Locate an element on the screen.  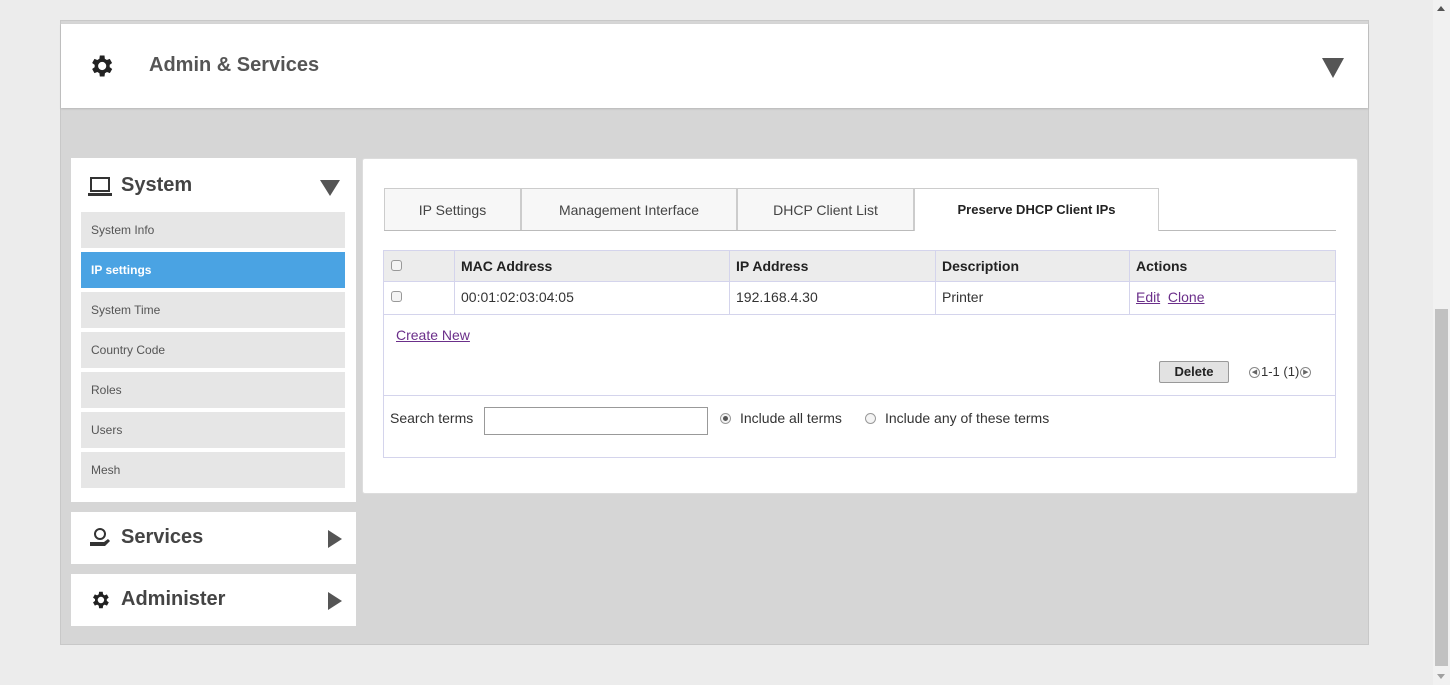
scroll-down-icon is located at coordinates (1441, 676).